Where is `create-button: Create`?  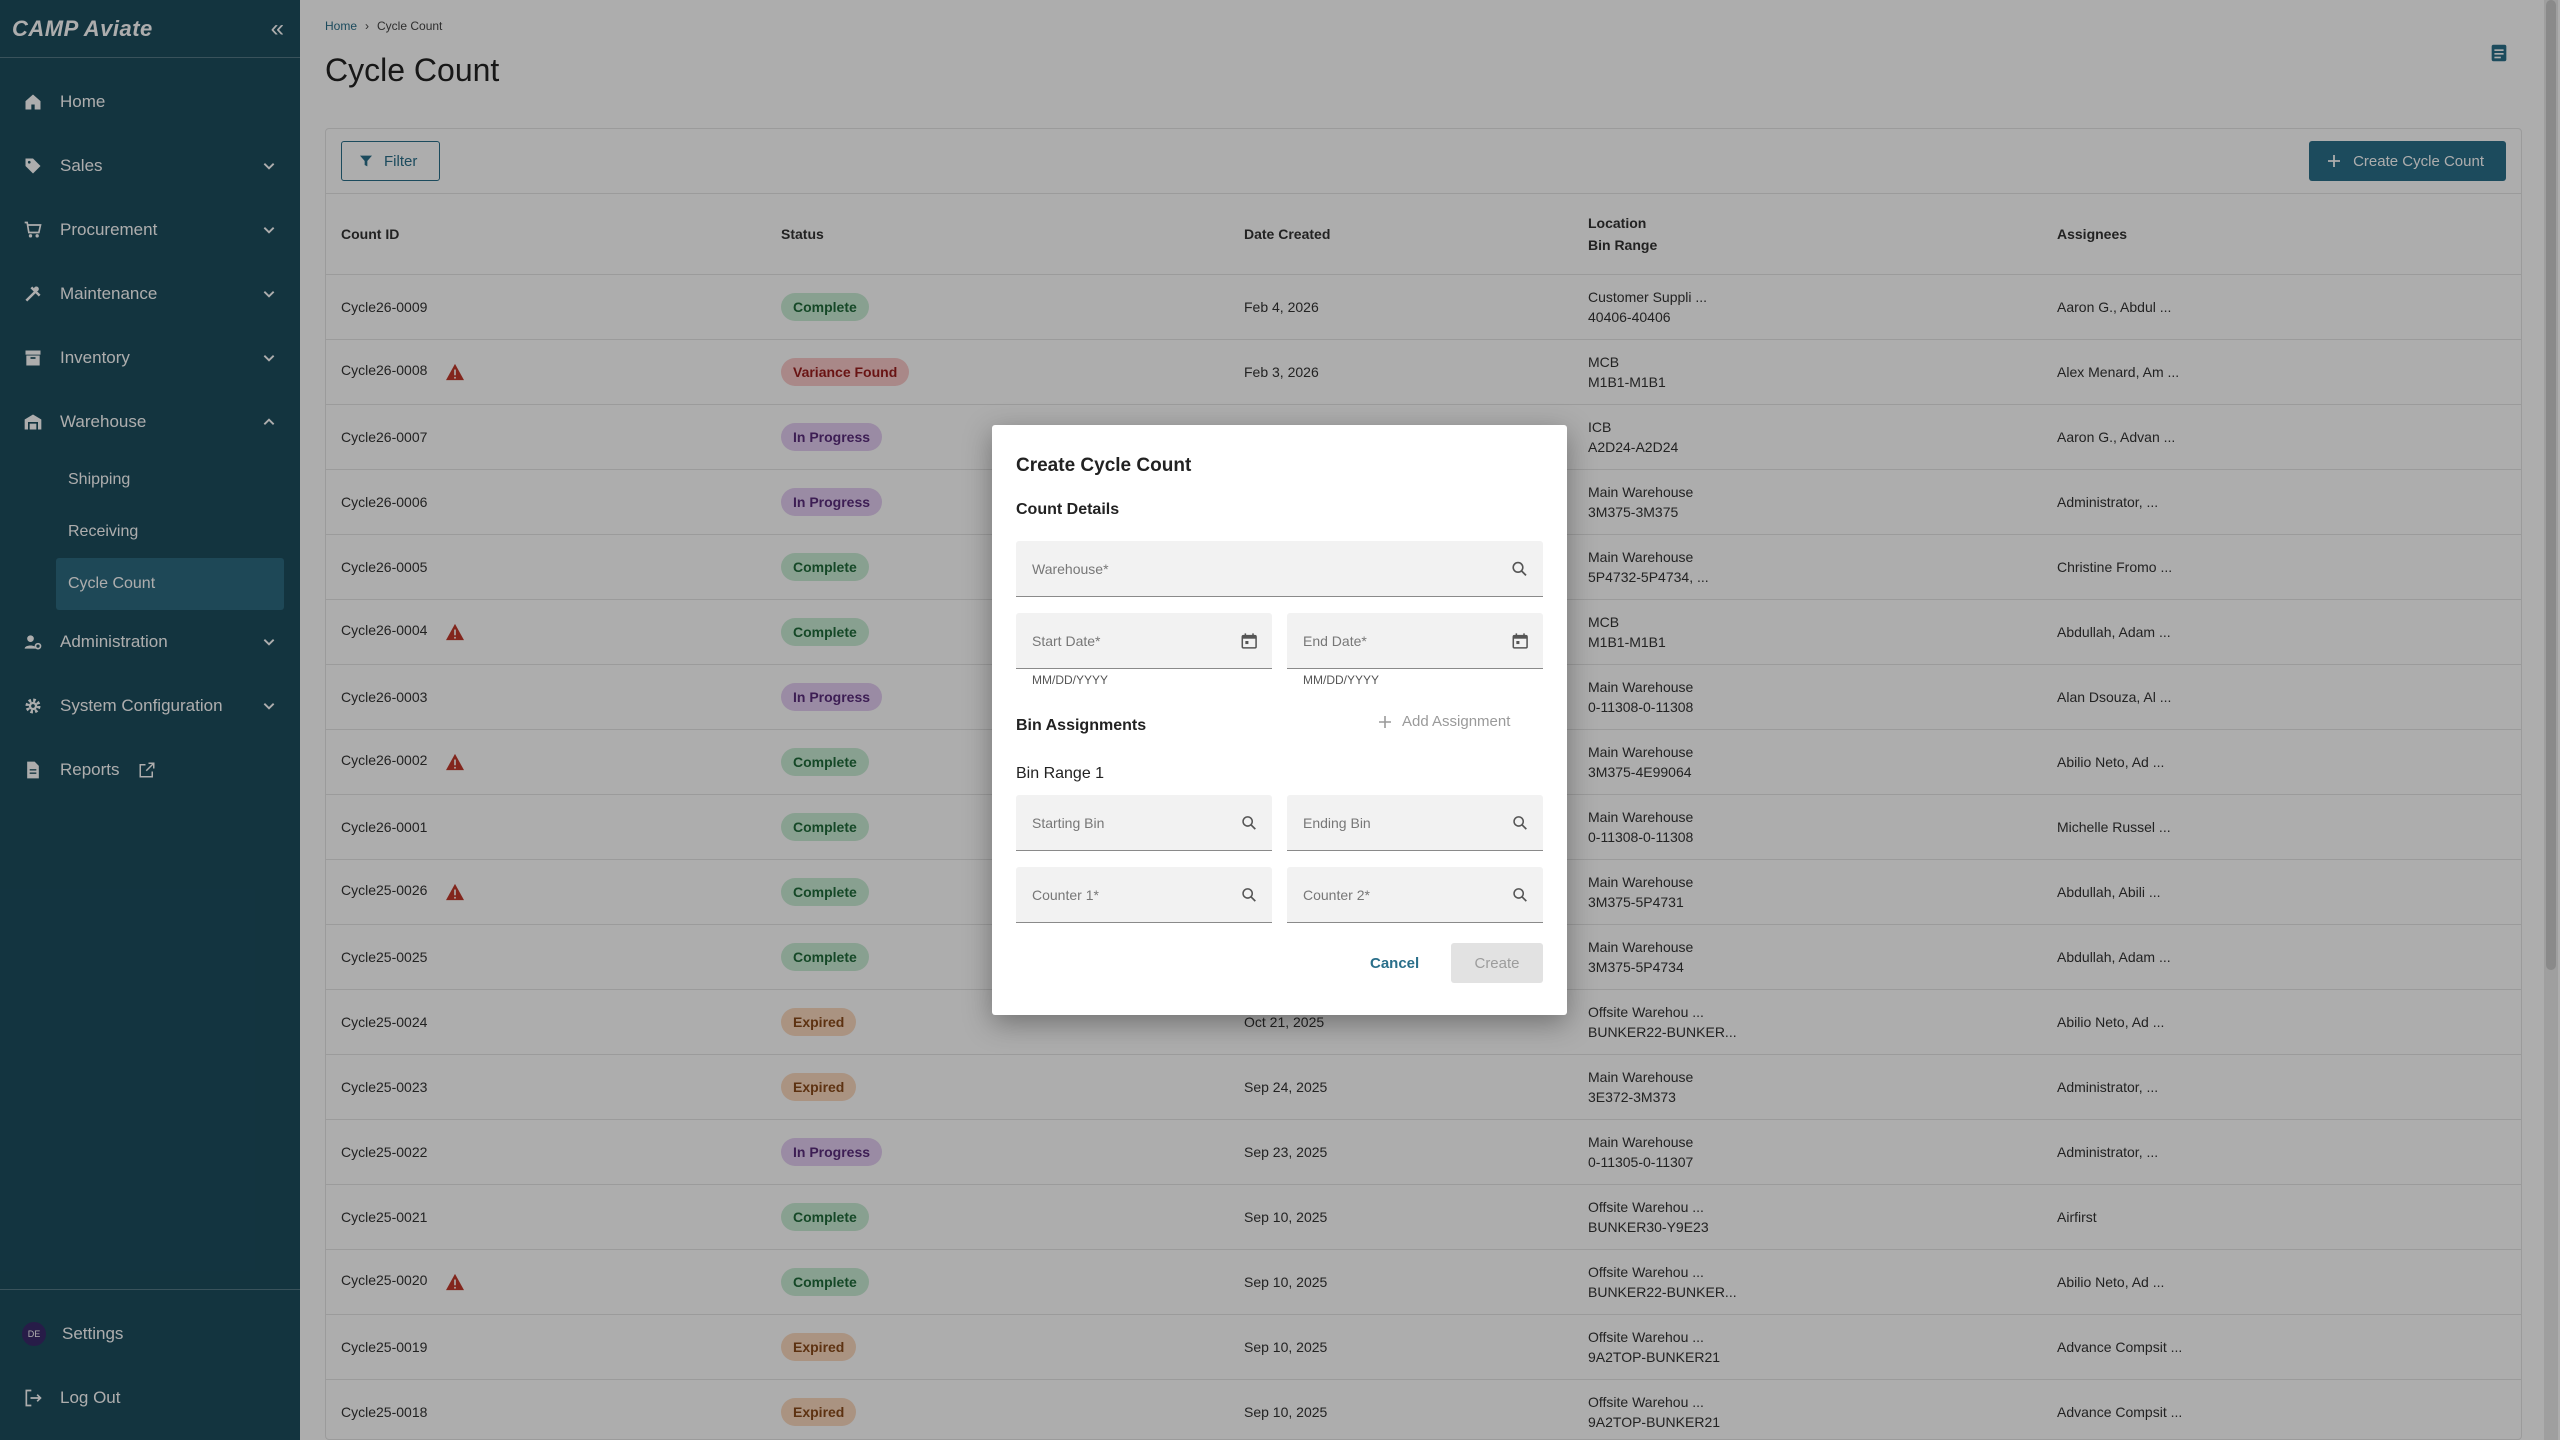 create-button: Create is located at coordinates (1497, 963).